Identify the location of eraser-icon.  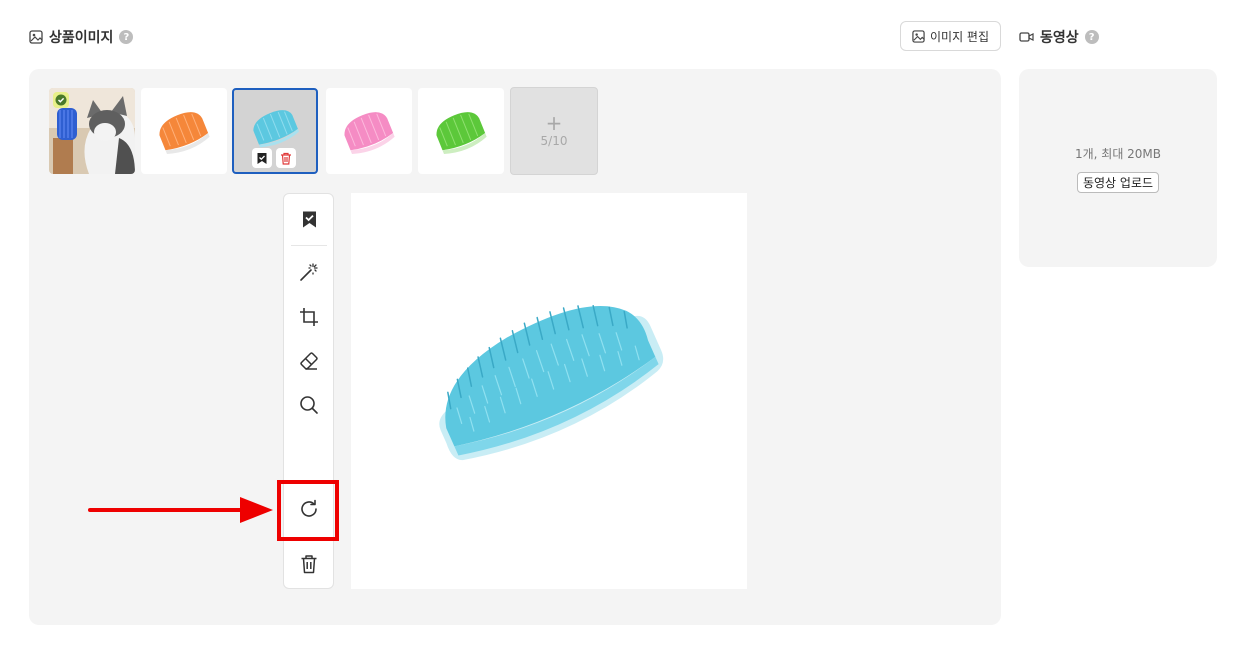
(309, 361).